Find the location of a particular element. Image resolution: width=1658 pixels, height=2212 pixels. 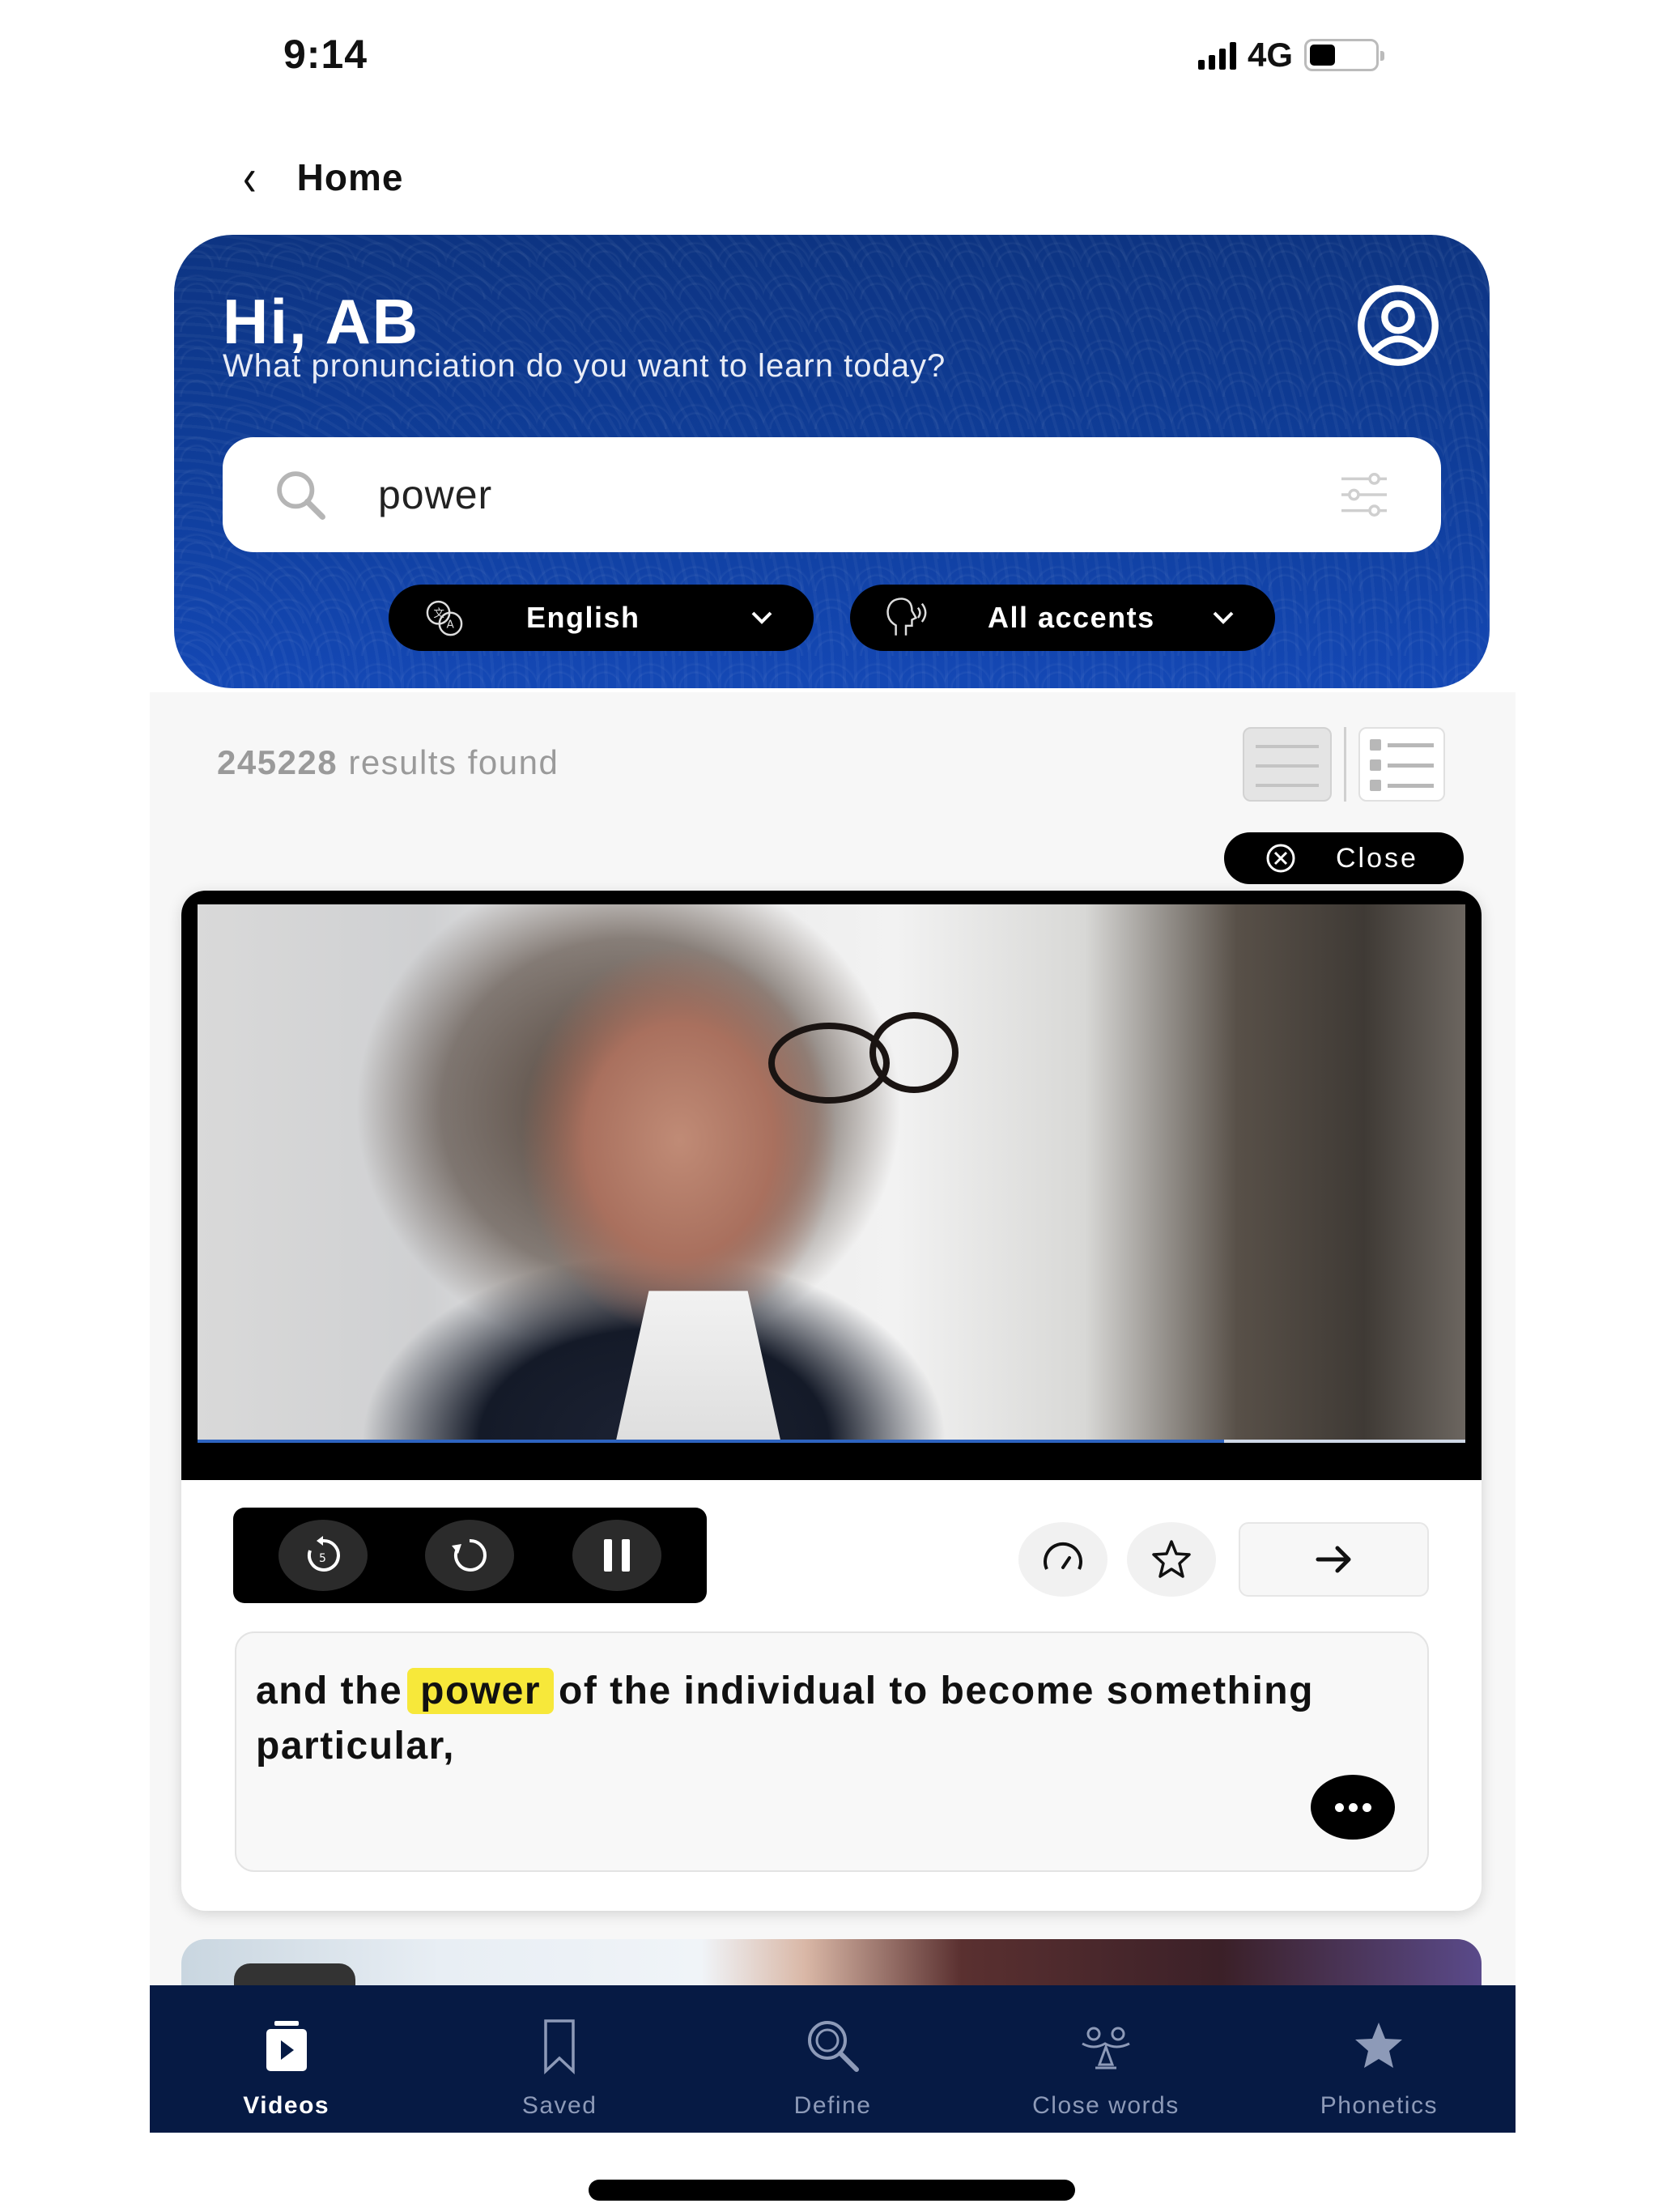

close-player-button: Close is located at coordinates (1344, 858).